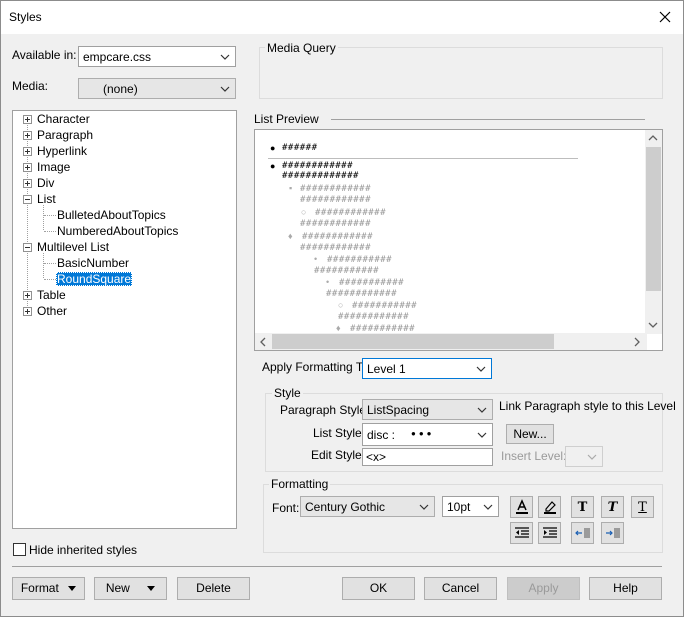 This screenshot has height=617, width=684. Describe the element at coordinates (301, 48) in the screenshot. I see `media-query-label: Media Query` at that location.